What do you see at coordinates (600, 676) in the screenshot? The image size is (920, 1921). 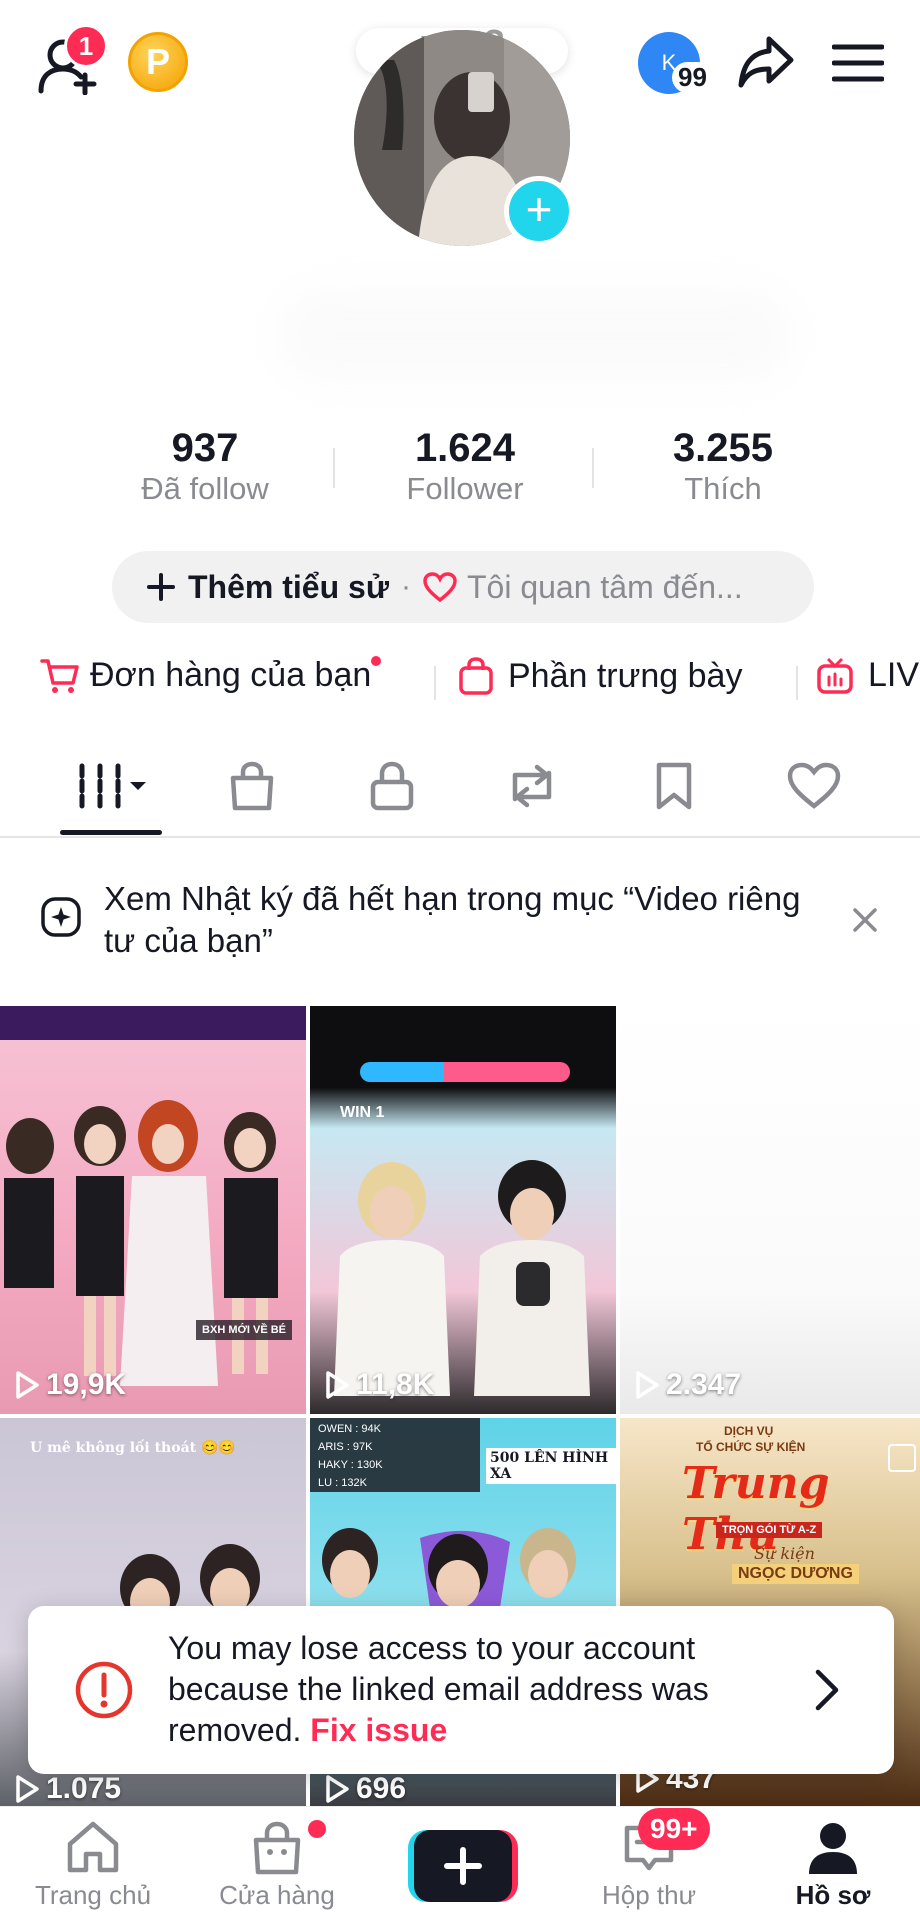 I see `shortcut-showcase: Phần trưng bày` at bounding box center [600, 676].